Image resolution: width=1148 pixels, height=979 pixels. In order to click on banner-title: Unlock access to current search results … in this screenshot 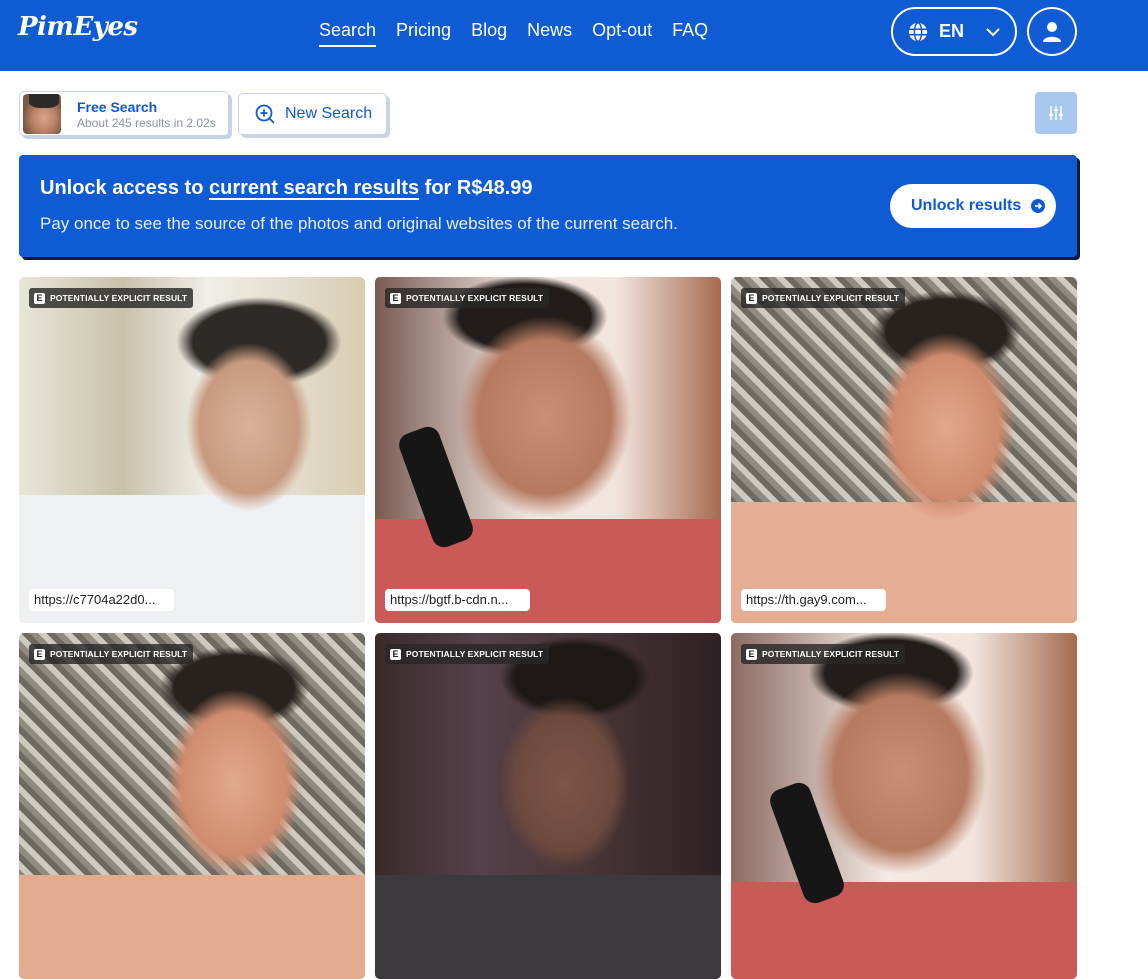, I will do `click(286, 188)`.